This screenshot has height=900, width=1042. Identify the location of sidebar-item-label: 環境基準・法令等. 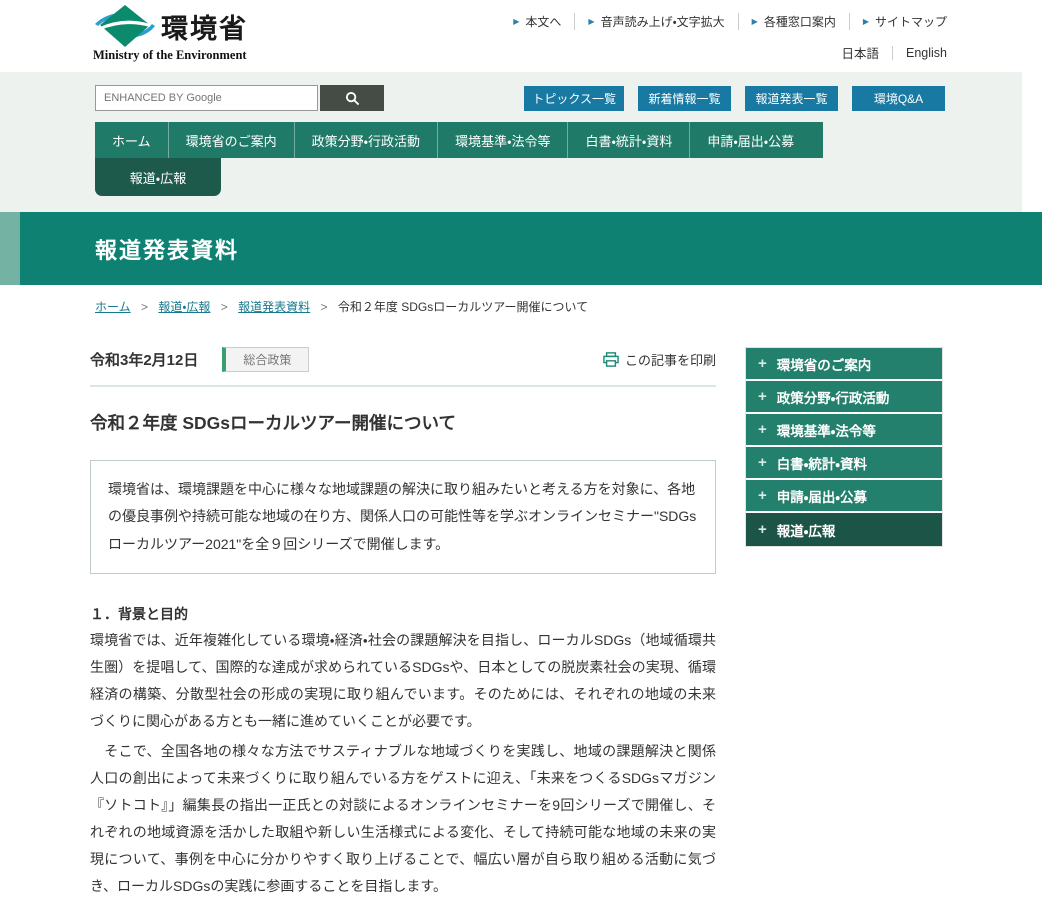
(826, 431).